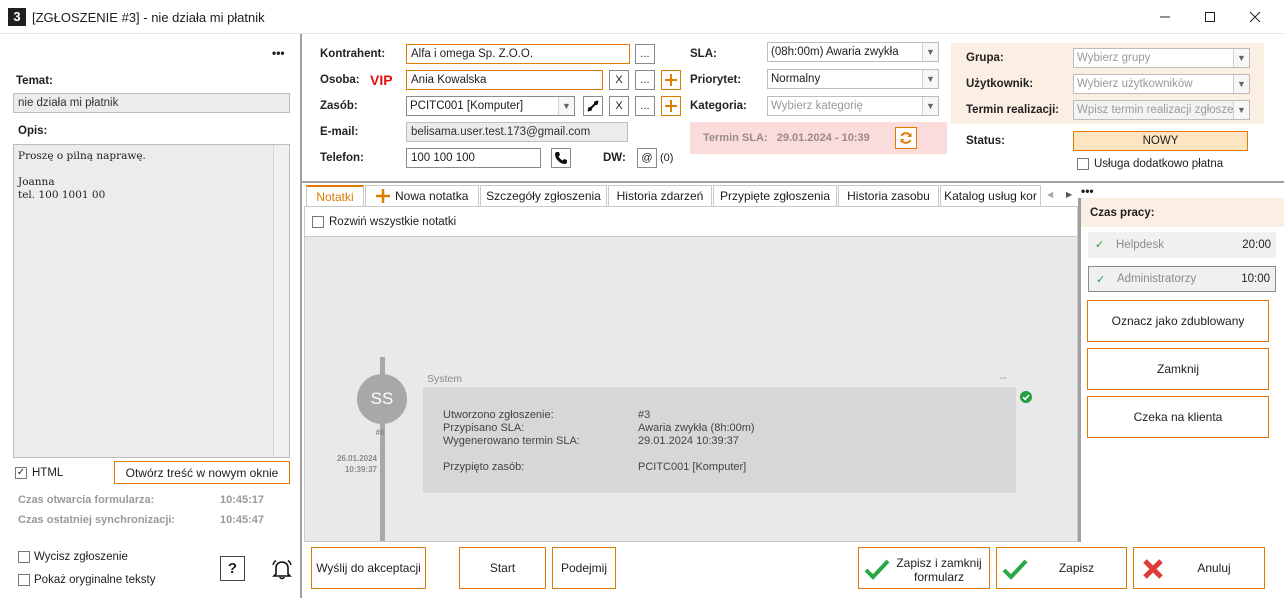  I want to click on sla-select: (08h:00m) Awaria zwykła ▼, so click(853, 52).